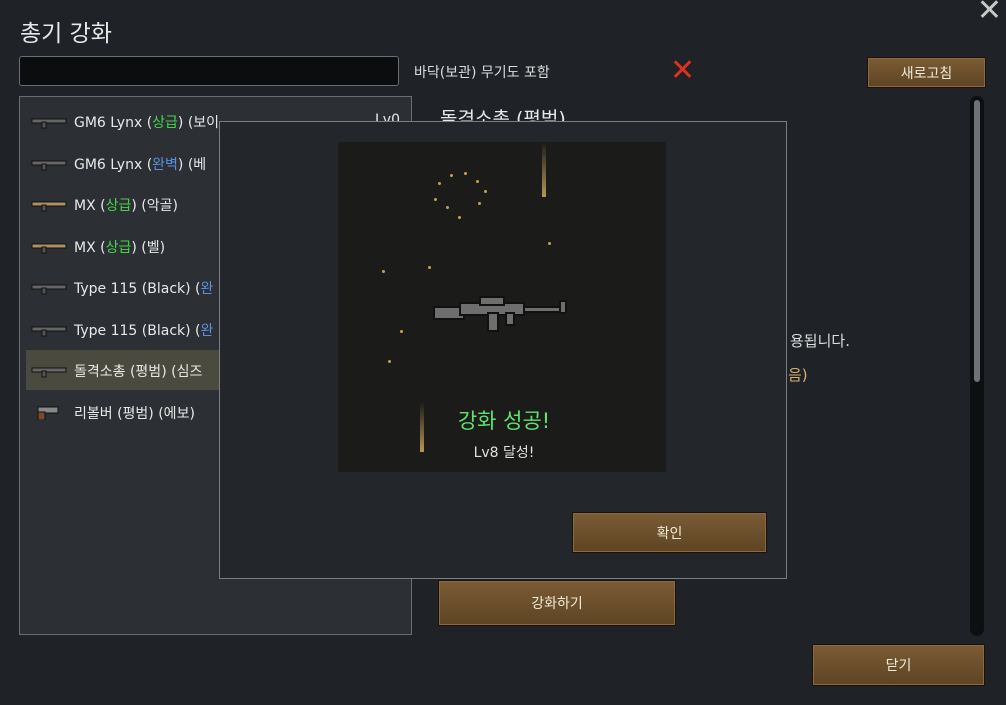 The height and width of the screenshot is (705, 1006). I want to click on weapon-name: MX (상급) (벨), so click(119, 247).